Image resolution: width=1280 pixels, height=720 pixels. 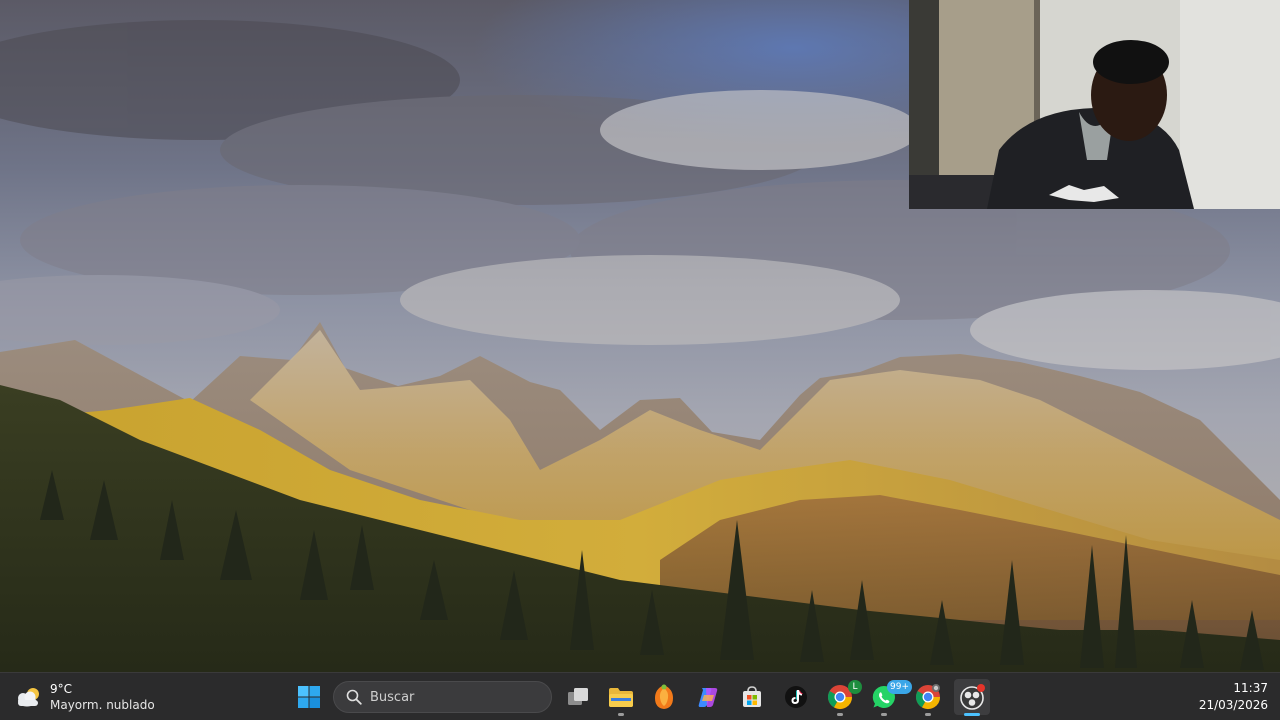 I want to click on task-view-icon, so click(x=578, y=696).